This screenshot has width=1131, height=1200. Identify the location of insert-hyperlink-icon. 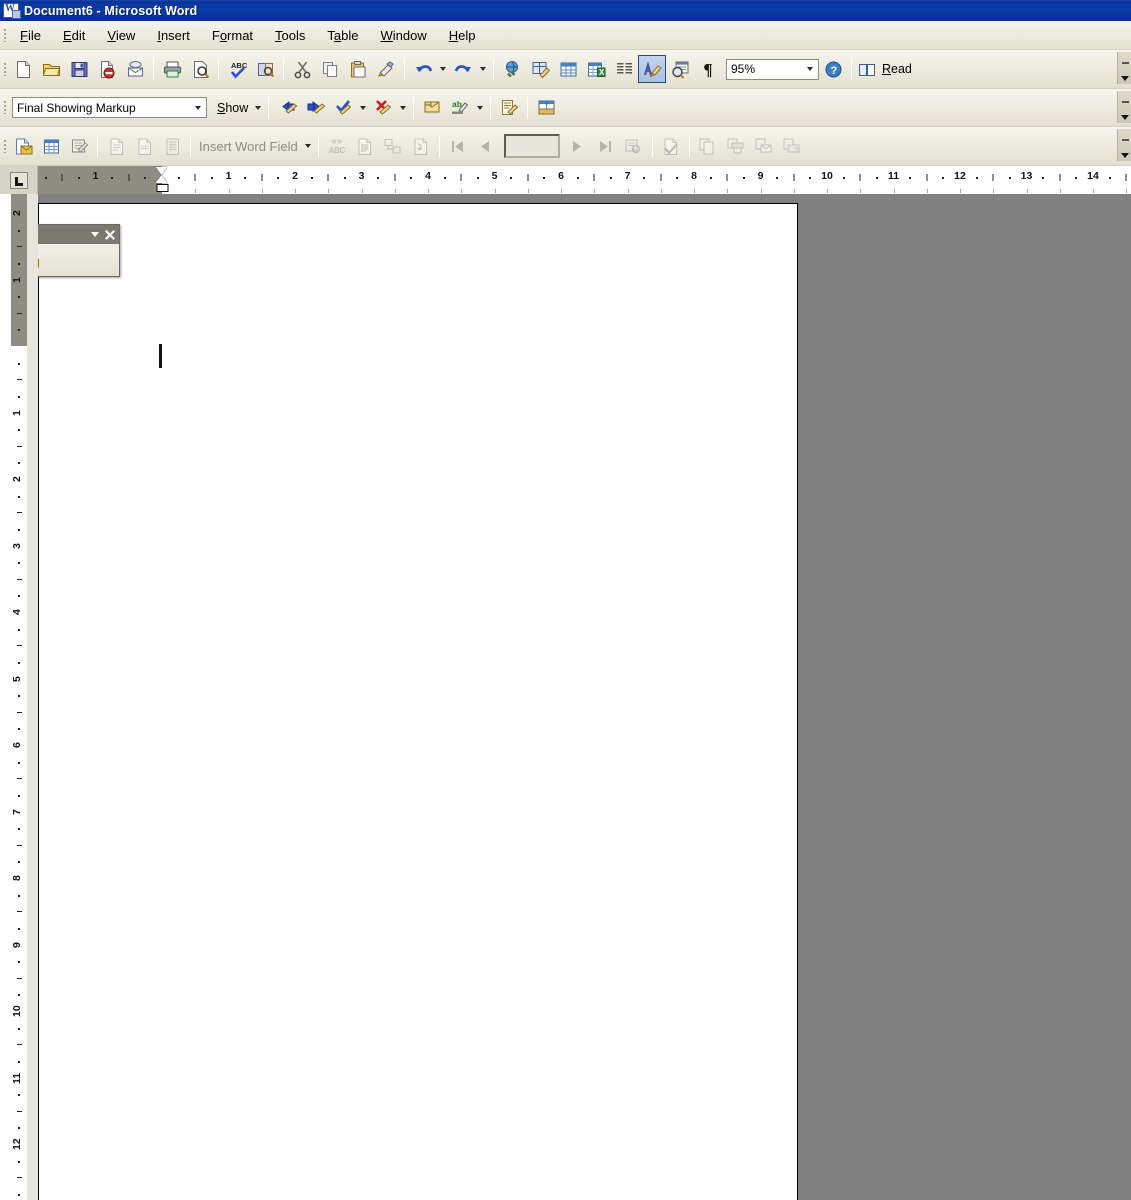
(512, 69).